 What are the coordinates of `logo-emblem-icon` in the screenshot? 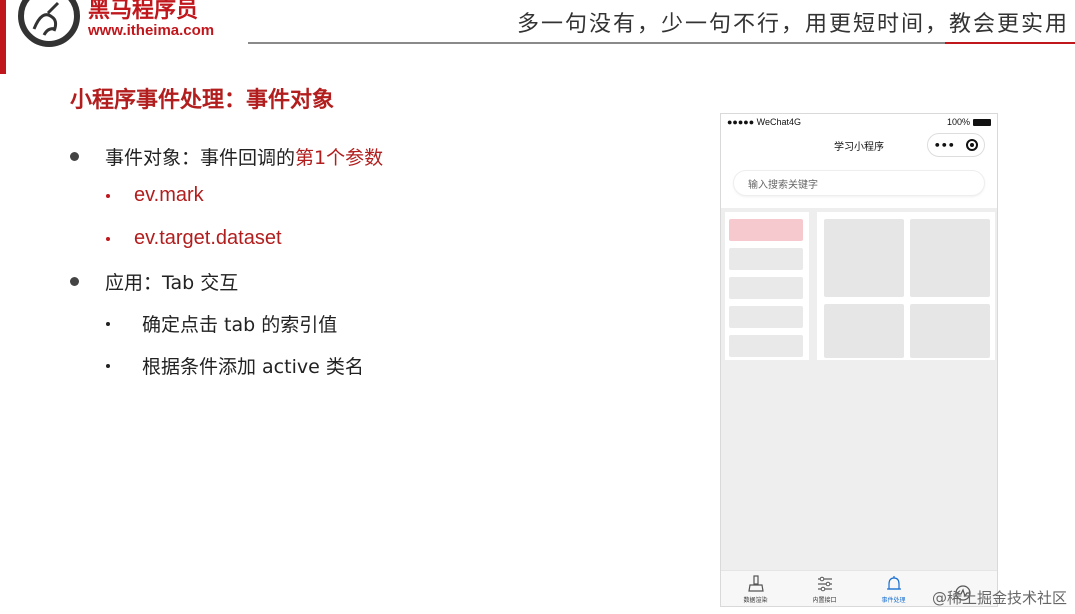 It's located at (49, 23).